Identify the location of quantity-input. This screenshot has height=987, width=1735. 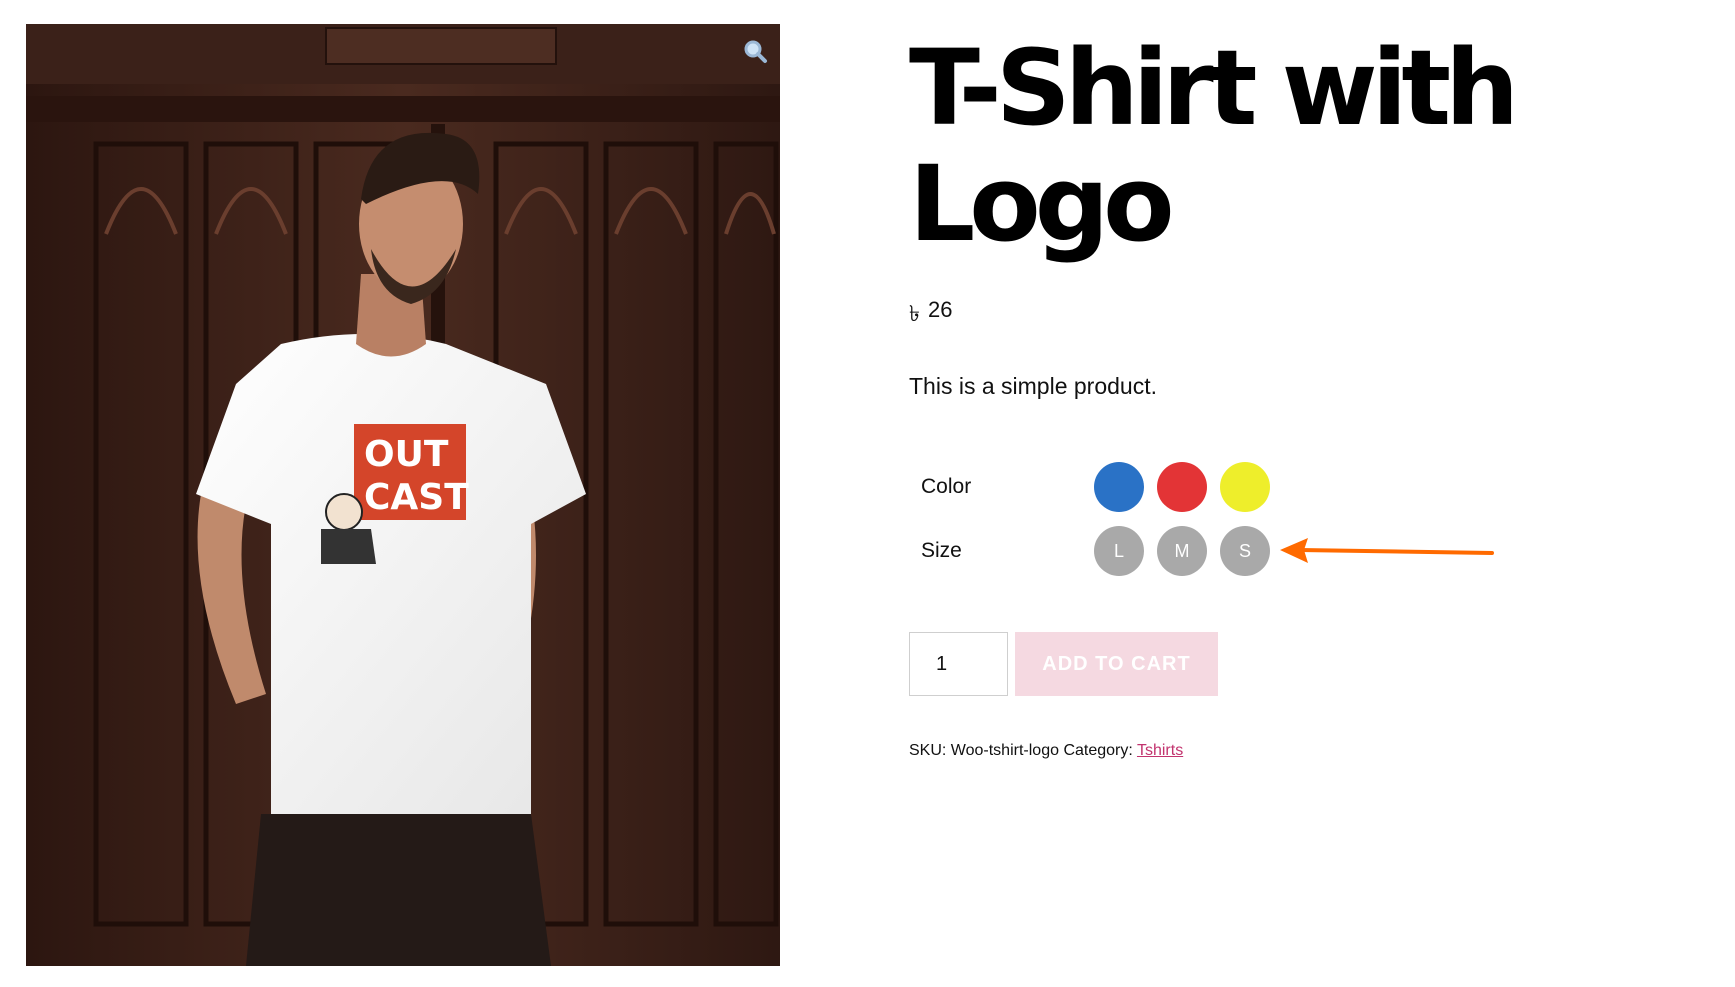
(958, 664).